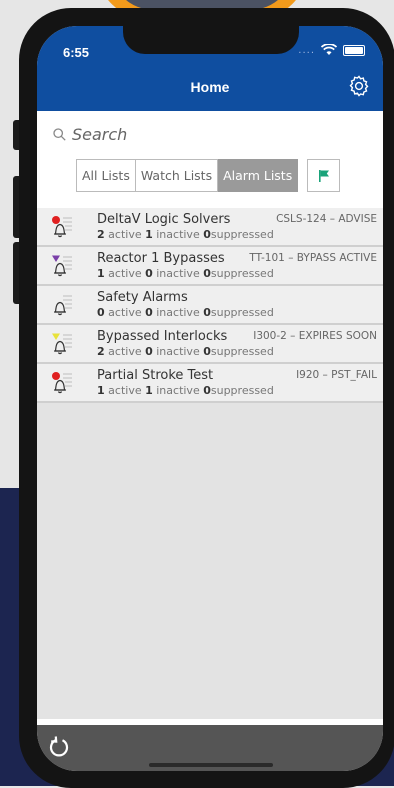 The height and width of the screenshot is (788, 394). I want to click on search-field: Search, so click(90, 134).